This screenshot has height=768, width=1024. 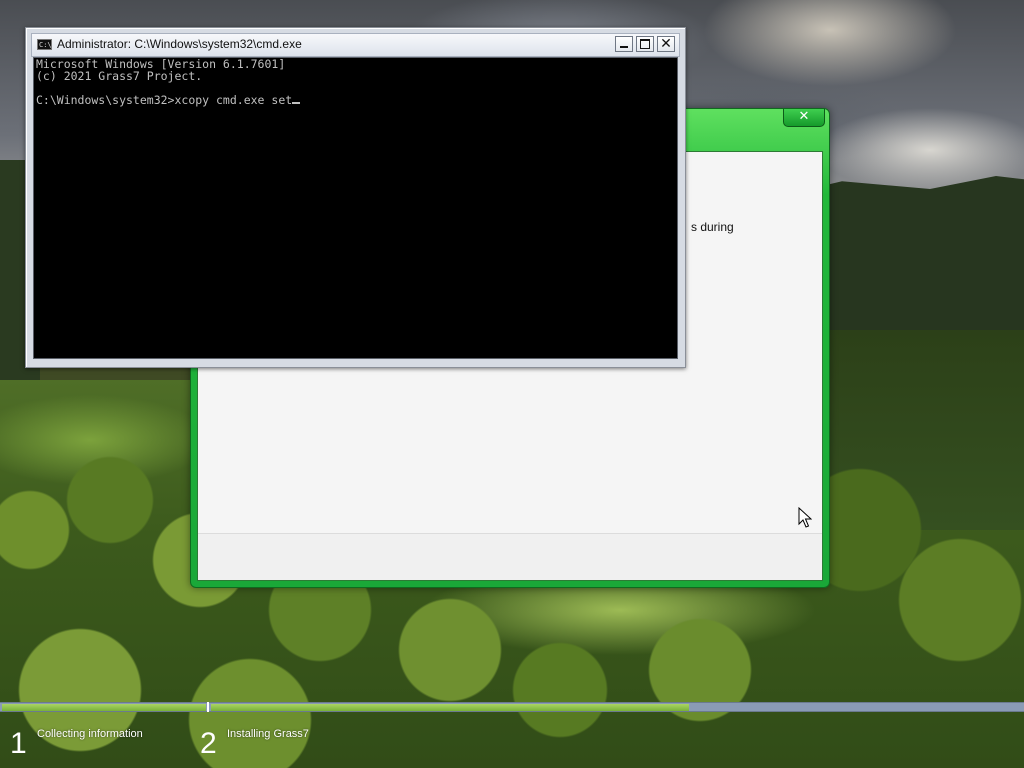 I want to click on cmd-icon: C:\, so click(x=44, y=44).